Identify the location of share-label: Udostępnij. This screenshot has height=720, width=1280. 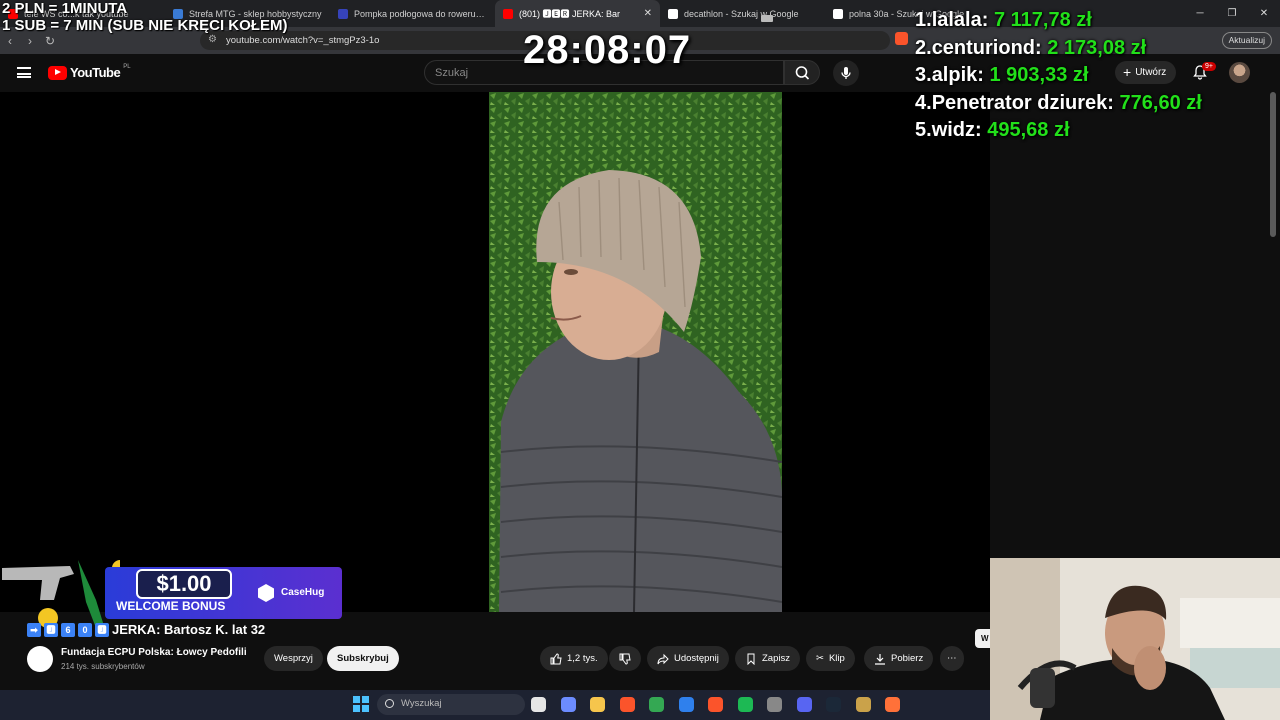
(696, 658).